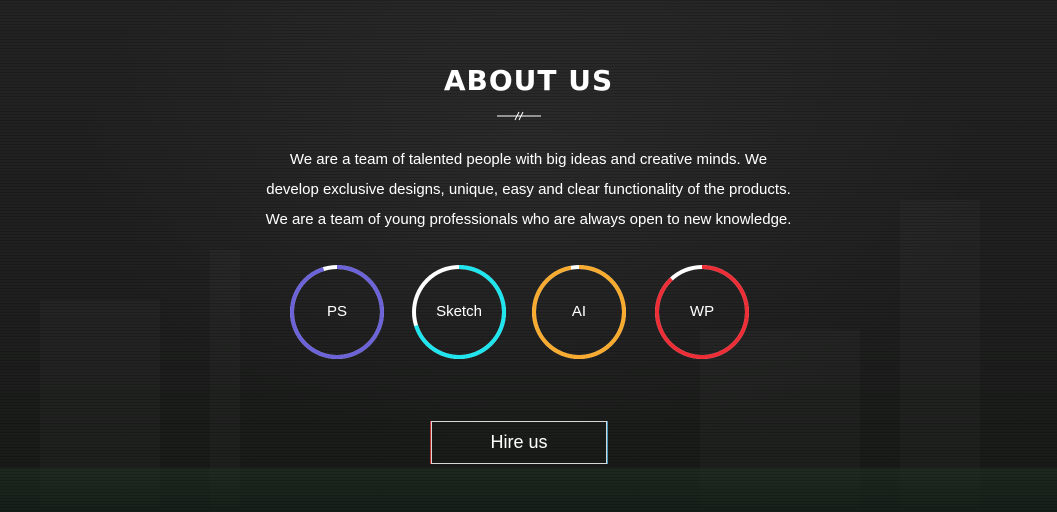  I want to click on skill-label: Sketch, so click(459, 311).